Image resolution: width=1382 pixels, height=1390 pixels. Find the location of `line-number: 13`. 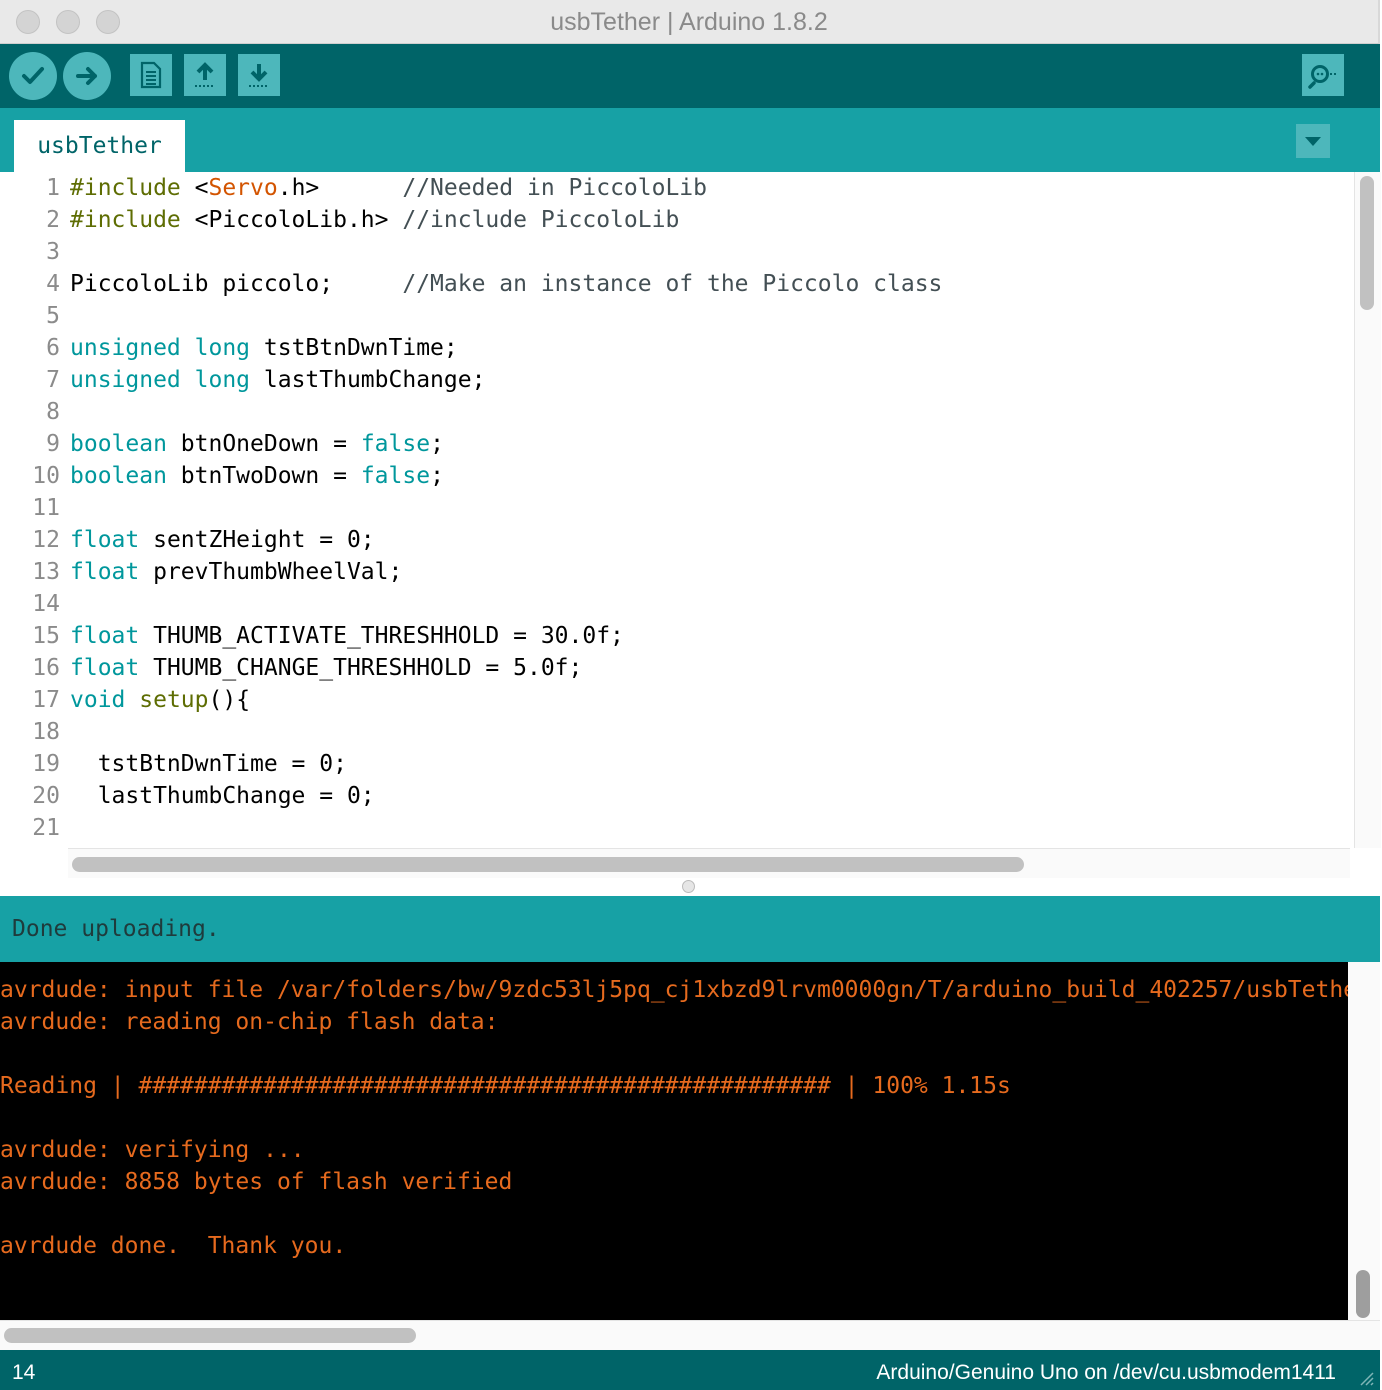

line-number: 13 is located at coordinates (46, 572).